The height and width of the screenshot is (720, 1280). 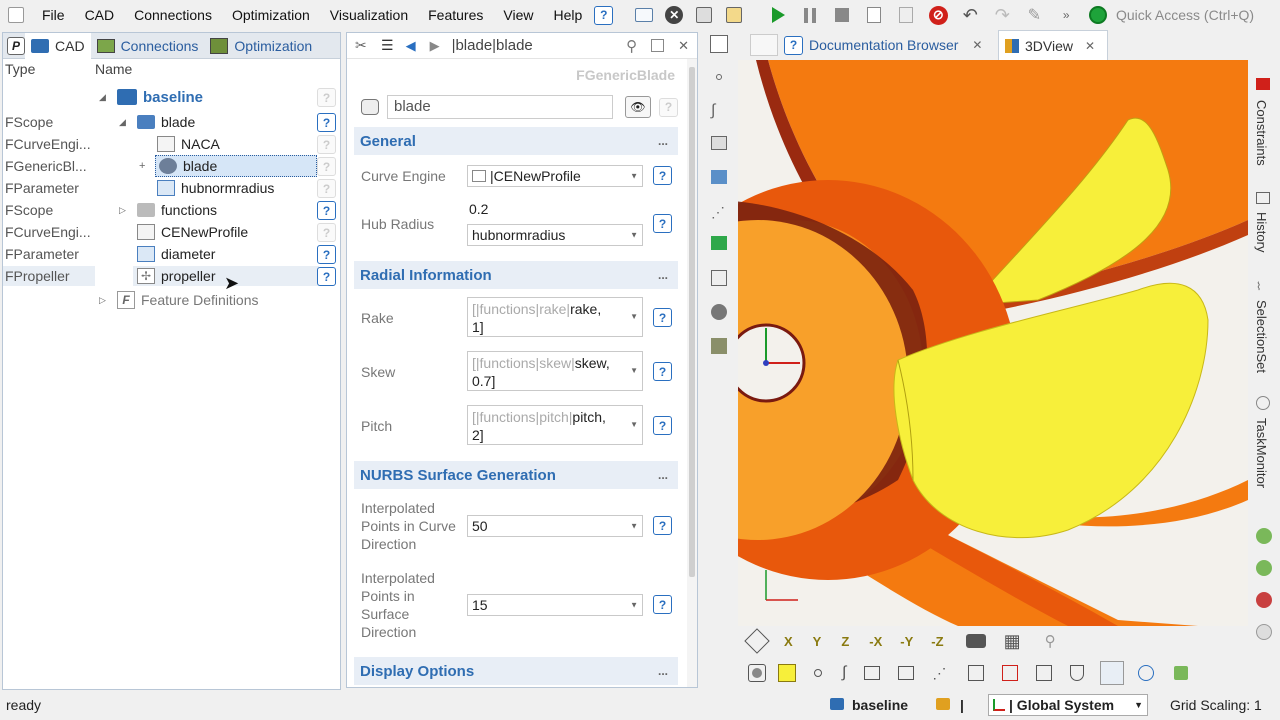 I want to click on copy-icon, so click(x=874, y=15).